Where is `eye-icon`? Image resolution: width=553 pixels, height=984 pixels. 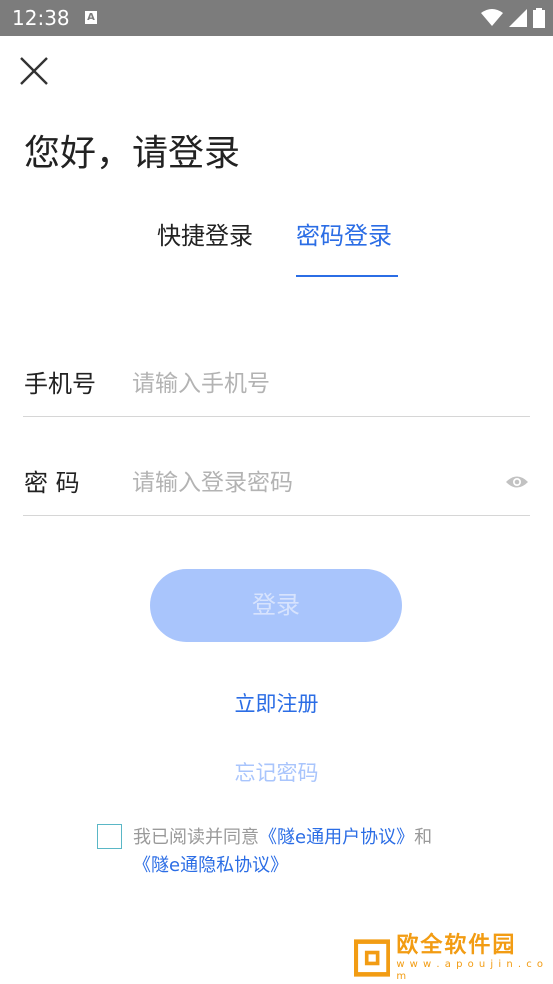
eye-icon is located at coordinates (517, 482).